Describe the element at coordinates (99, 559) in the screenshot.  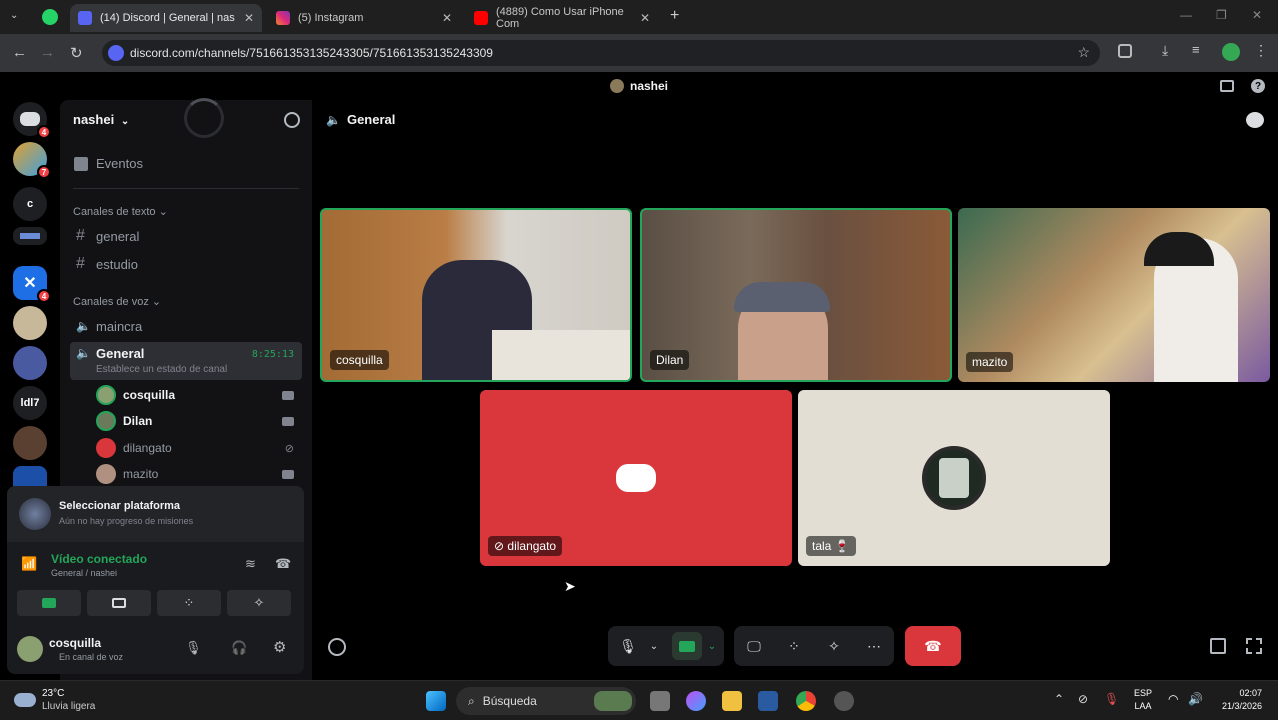
I see `connection-title: Vídeo conectado` at that location.